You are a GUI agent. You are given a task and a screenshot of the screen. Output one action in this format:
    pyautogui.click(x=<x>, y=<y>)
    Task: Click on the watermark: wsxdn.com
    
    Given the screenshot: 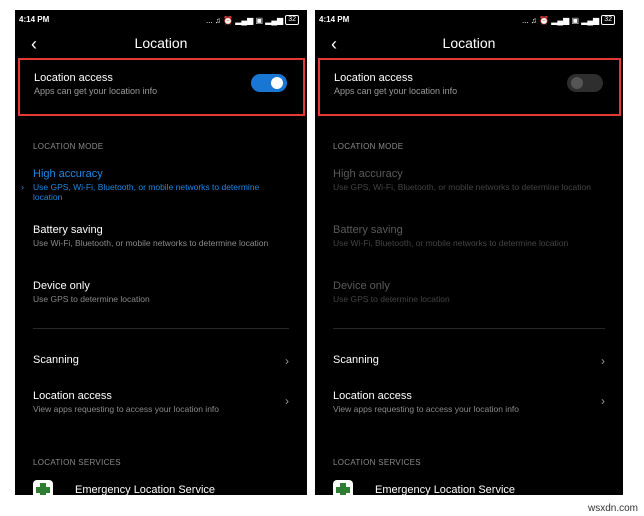 What is the action you would take?
    pyautogui.click(x=612, y=508)
    